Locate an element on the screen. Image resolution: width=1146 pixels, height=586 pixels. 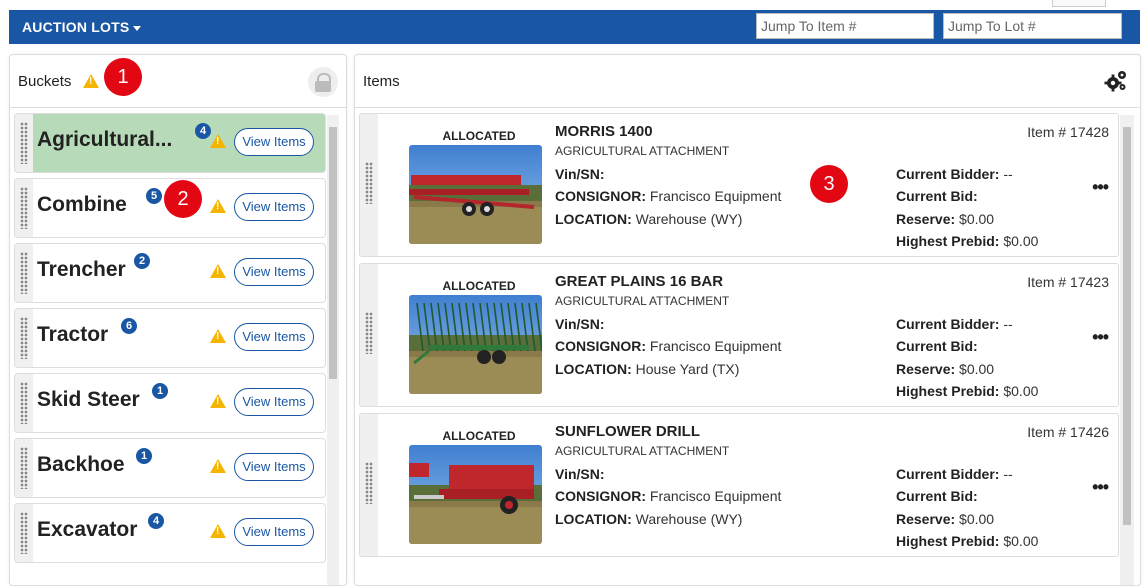
bucket-item: Skid Steer 1 View Items is located at coordinates (170, 403).